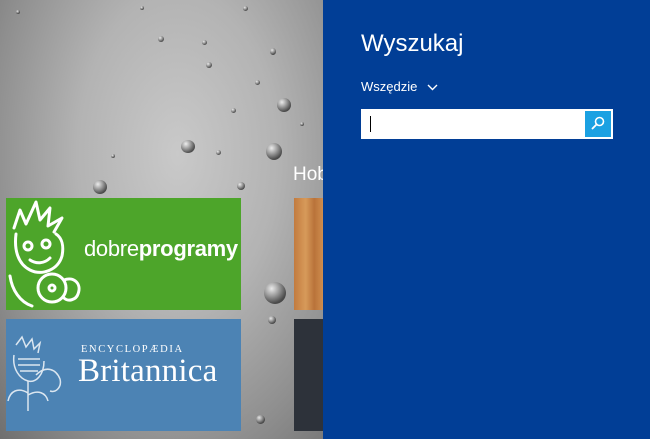  I want to click on chevron-down-icon, so click(432, 86).